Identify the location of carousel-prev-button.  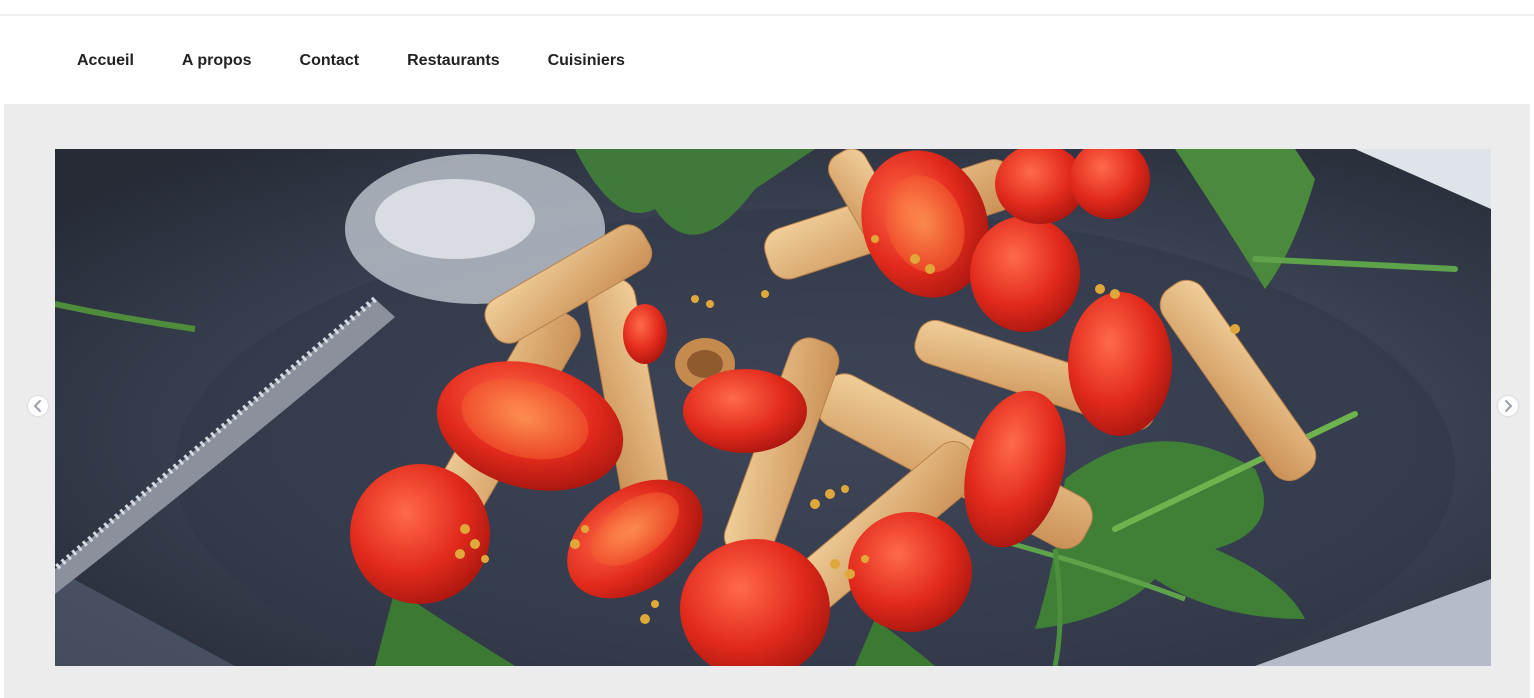
(38, 406).